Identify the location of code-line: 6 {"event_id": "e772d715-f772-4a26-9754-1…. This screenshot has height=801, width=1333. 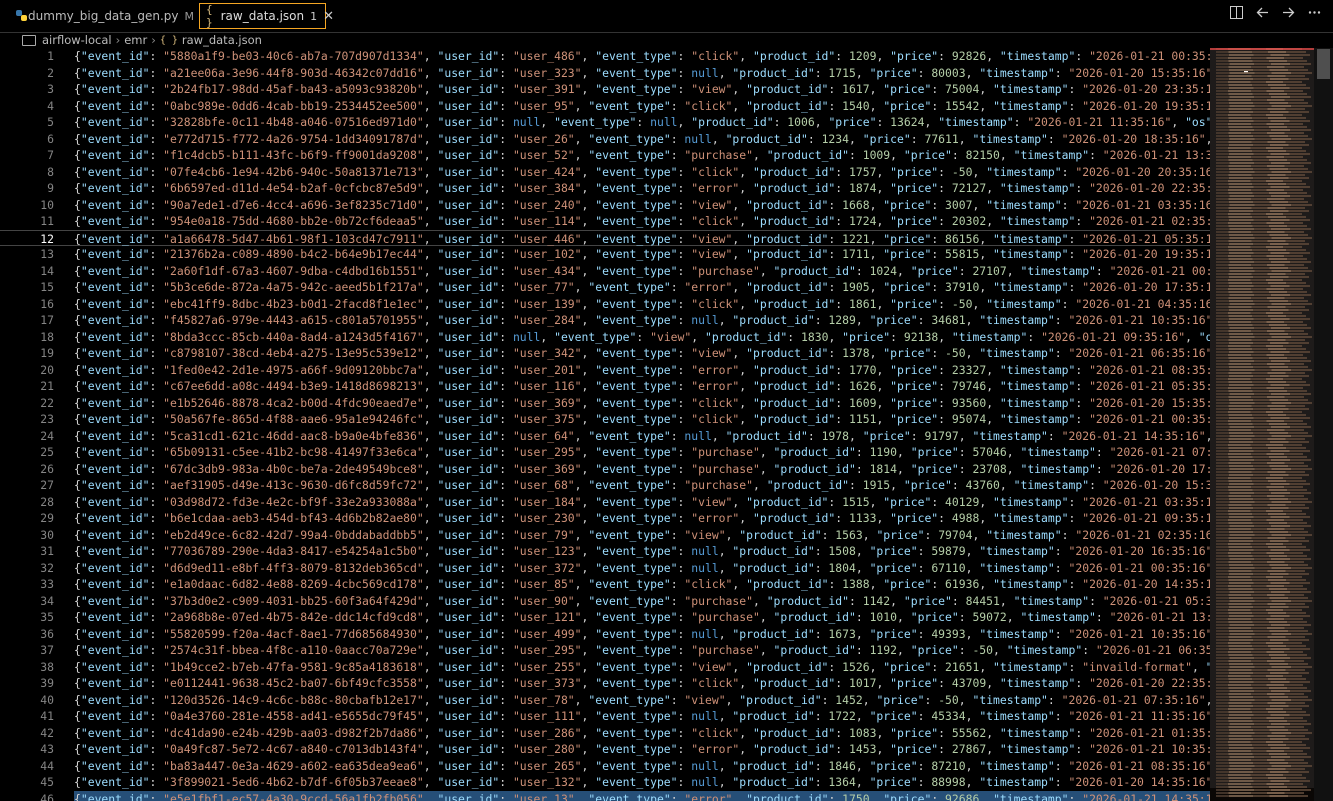
(605, 139).